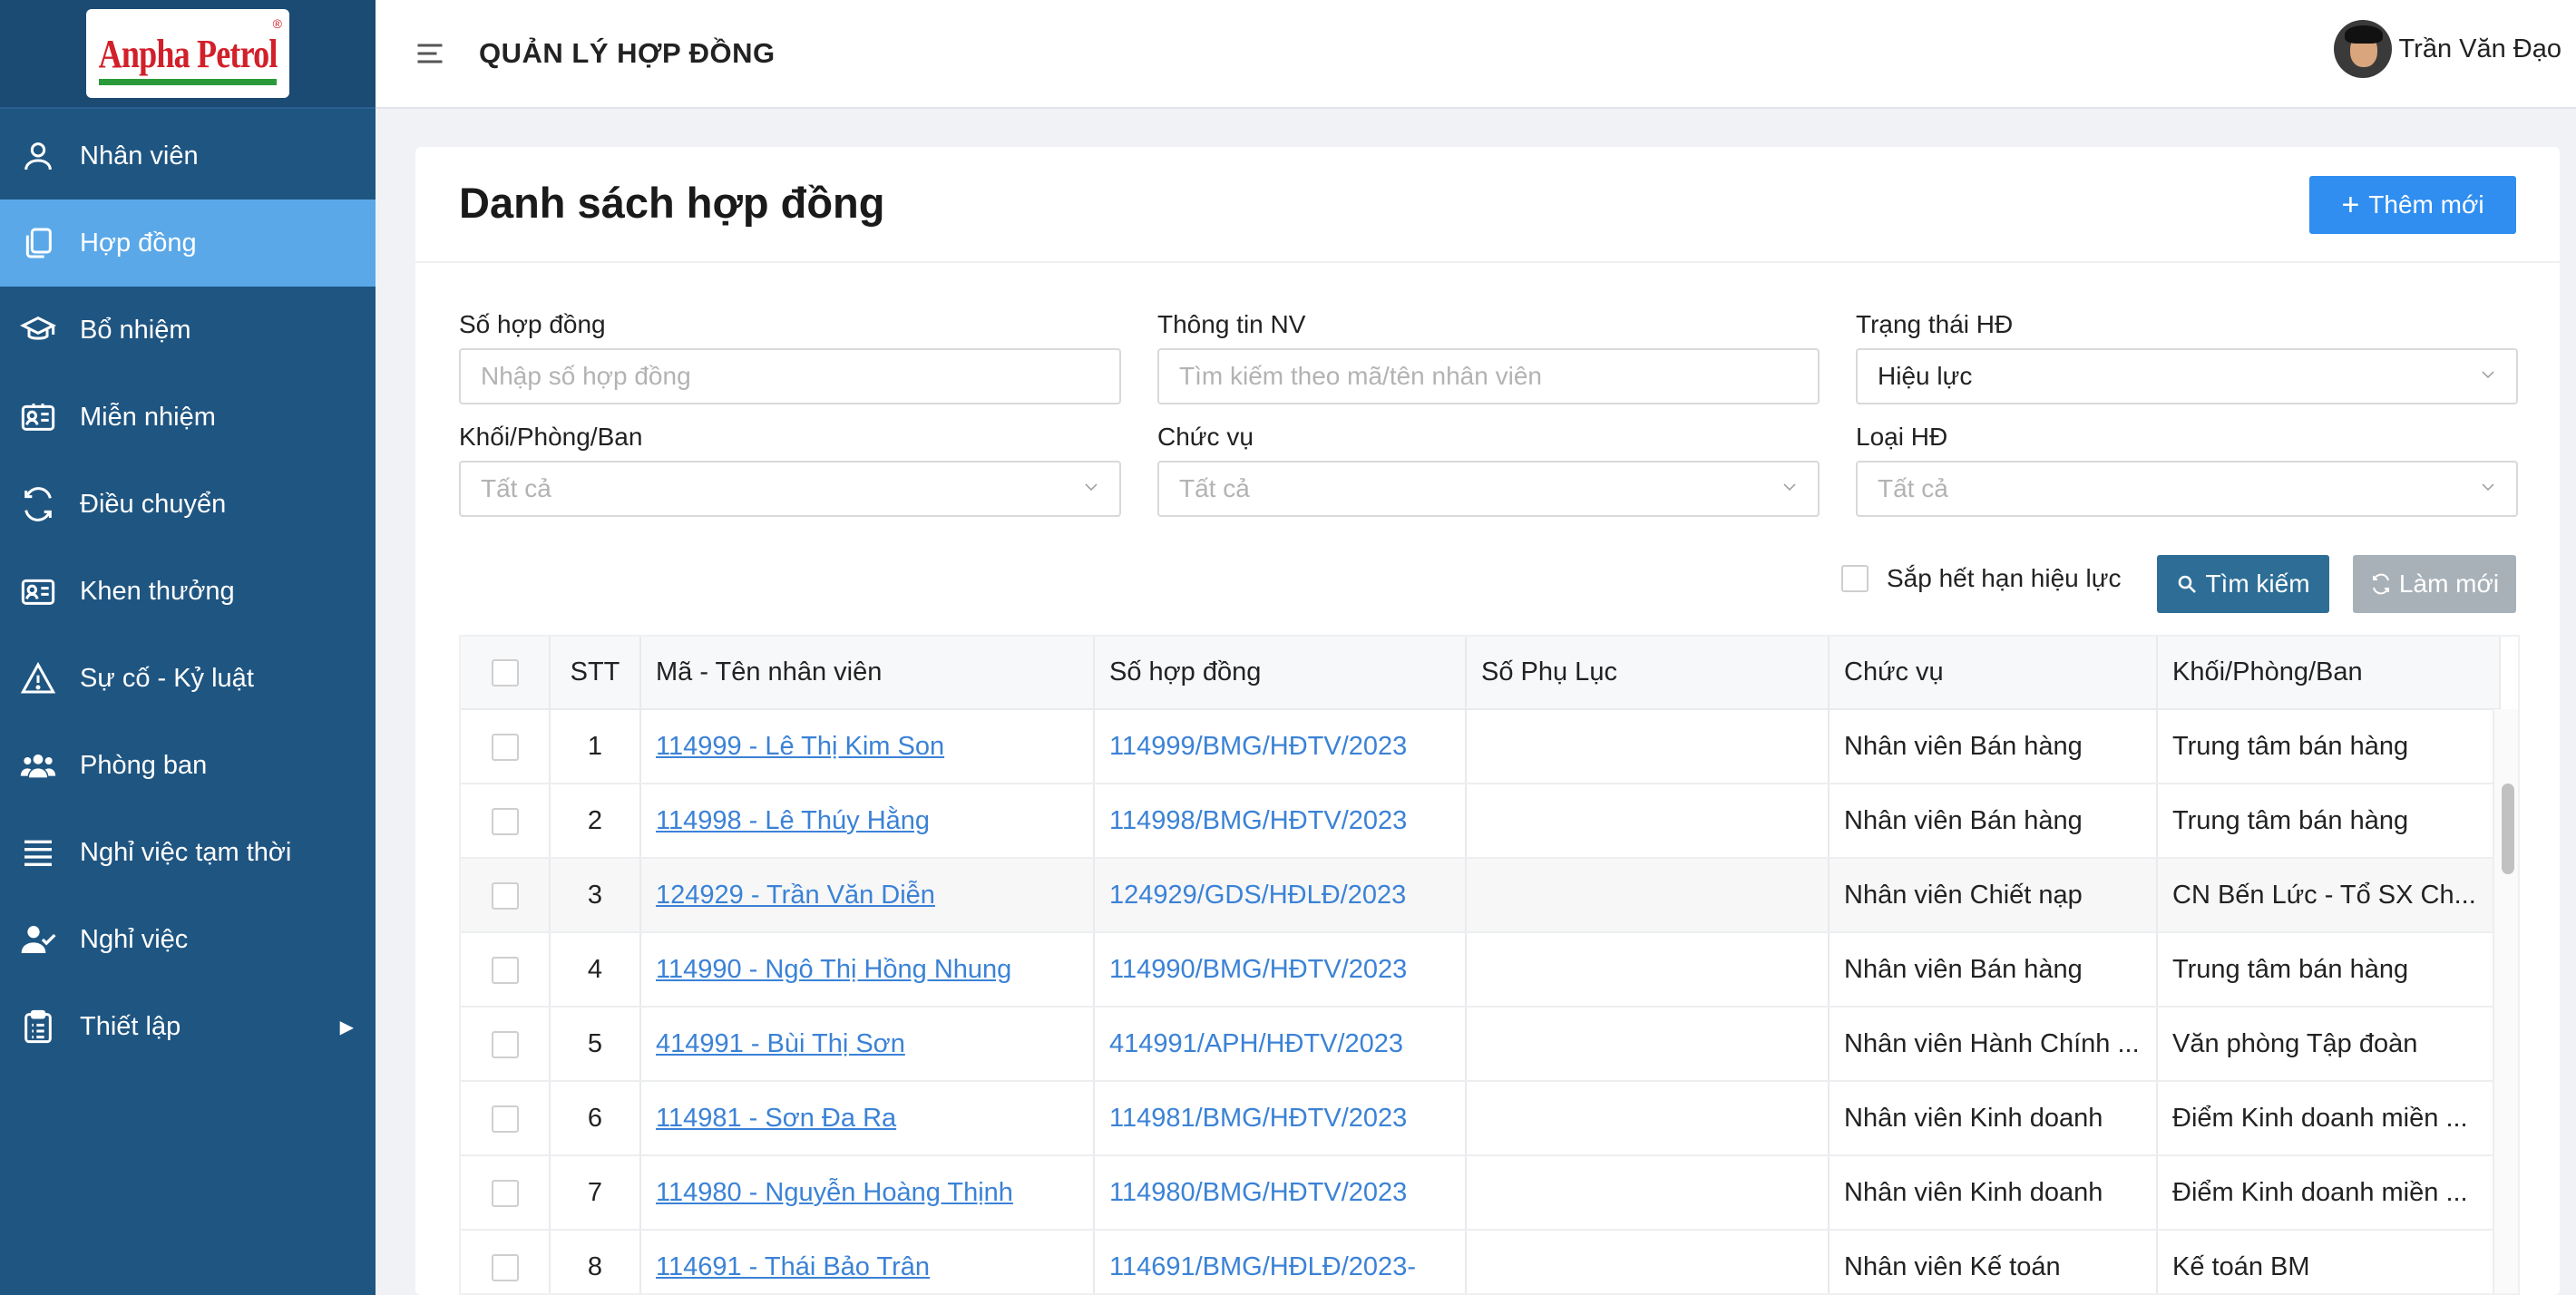 This screenshot has height=1295, width=2576. I want to click on status-value: Hiệu lực, so click(1925, 376).